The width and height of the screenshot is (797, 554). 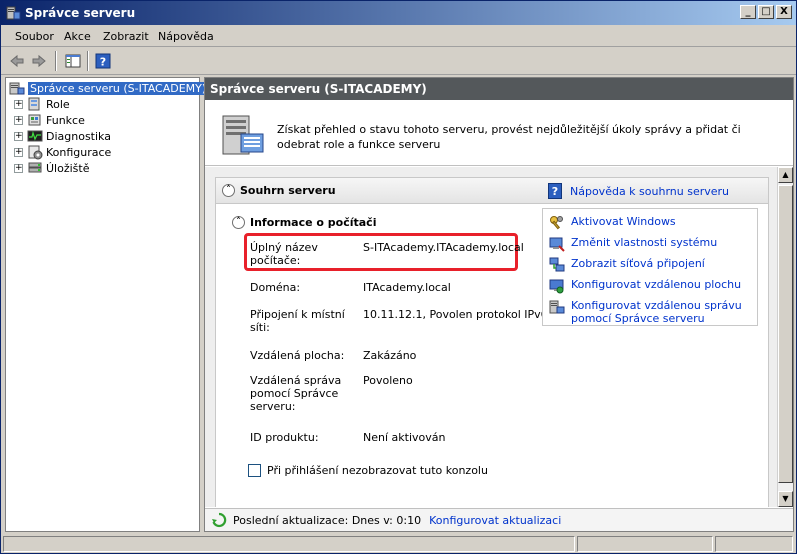 What do you see at coordinates (443, 247) in the screenshot?
I see `field-value-full-name: S-ITAcademy.ITAcademy.local` at bounding box center [443, 247].